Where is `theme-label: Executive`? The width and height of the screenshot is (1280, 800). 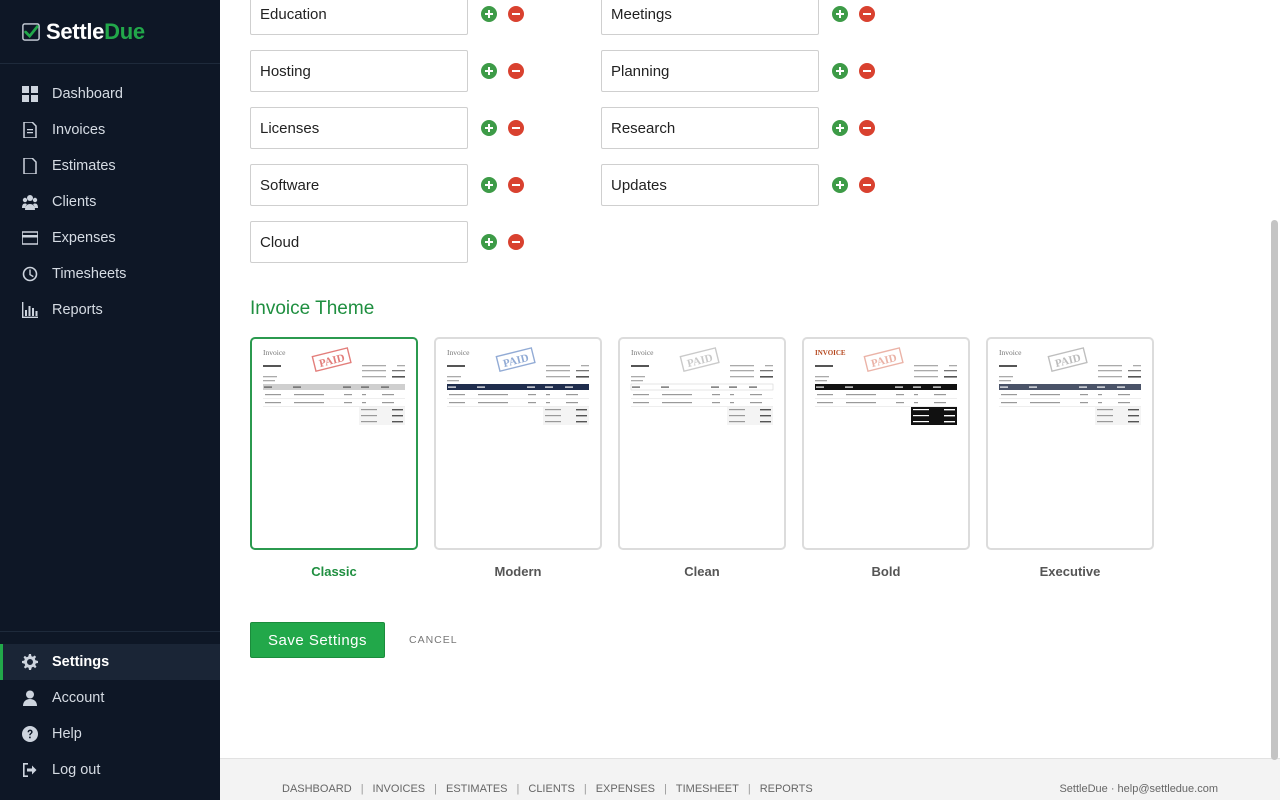 theme-label: Executive is located at coordinates (1070, 571).